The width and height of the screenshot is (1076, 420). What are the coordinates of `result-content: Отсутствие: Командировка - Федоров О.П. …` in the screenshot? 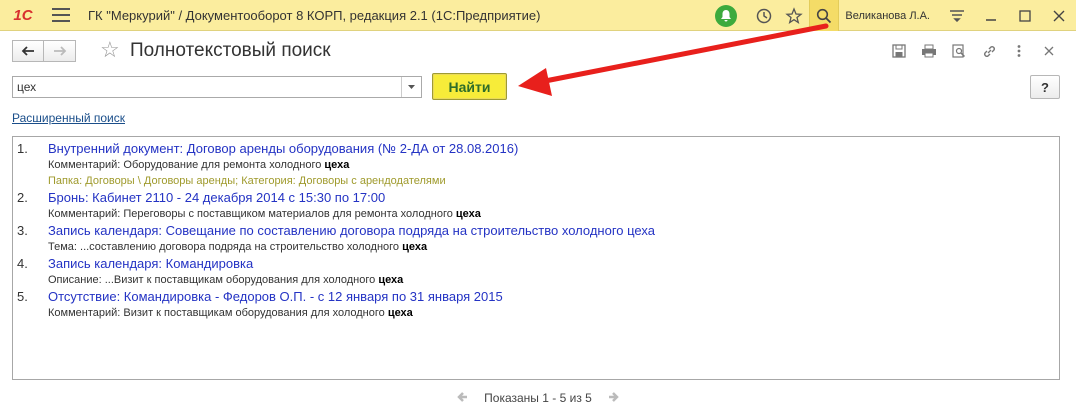 It's located at (553, 304).